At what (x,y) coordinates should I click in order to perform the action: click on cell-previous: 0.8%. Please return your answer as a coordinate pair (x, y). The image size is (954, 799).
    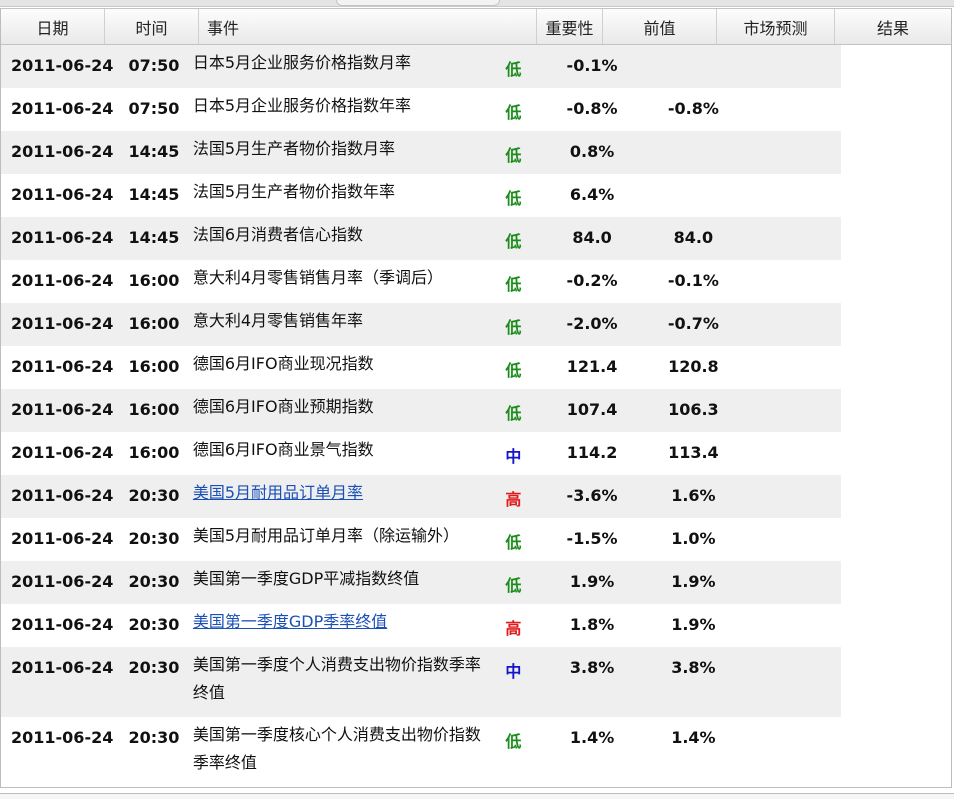
    Looking at the image, I should click on (592, 151).